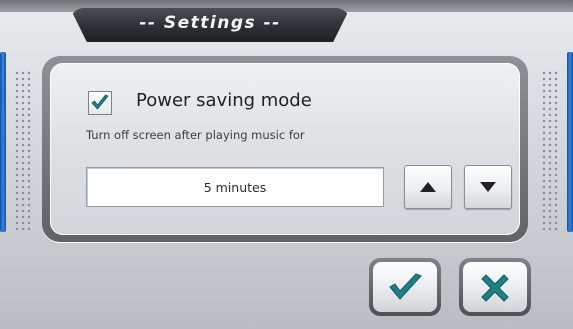 This screenshot has height=329, width=573. What do you see at coordinates (224, 100) in the screenshot?
I see `power-saving-label: Power saving mode` at bounding box center [224, 100].